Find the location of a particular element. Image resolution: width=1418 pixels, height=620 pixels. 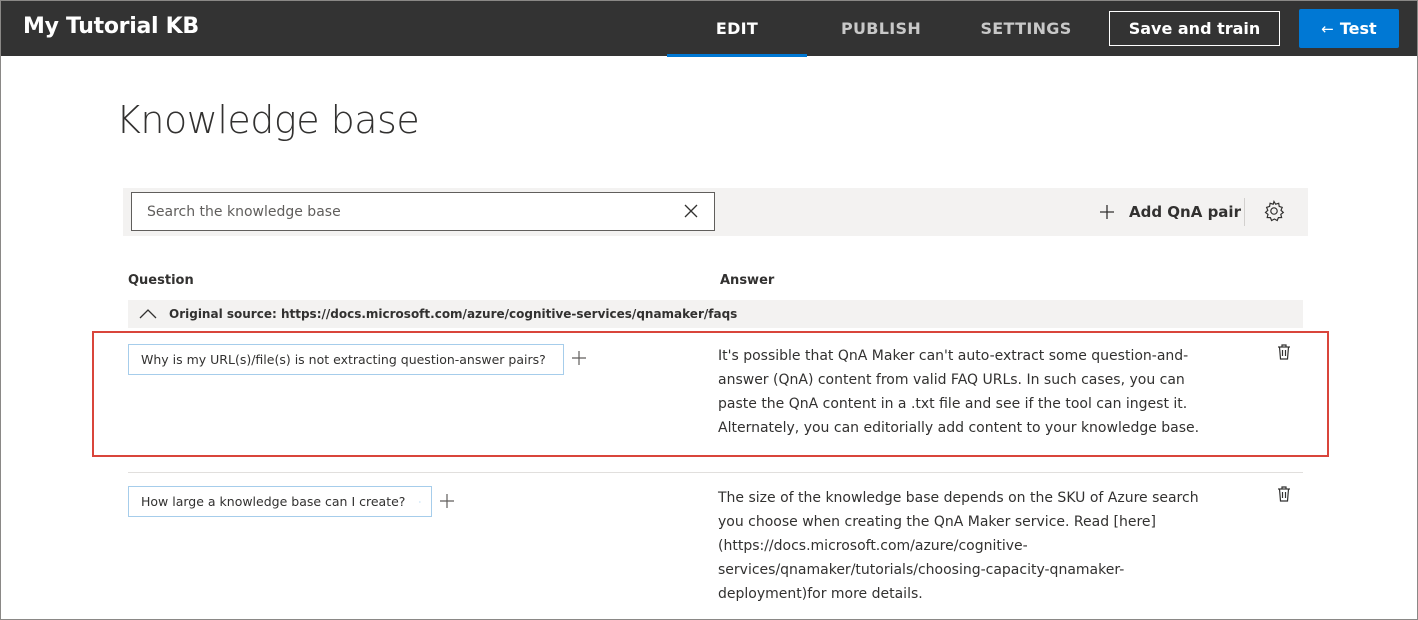

page-title: Knowledge base is located at coordinates (268, 120).